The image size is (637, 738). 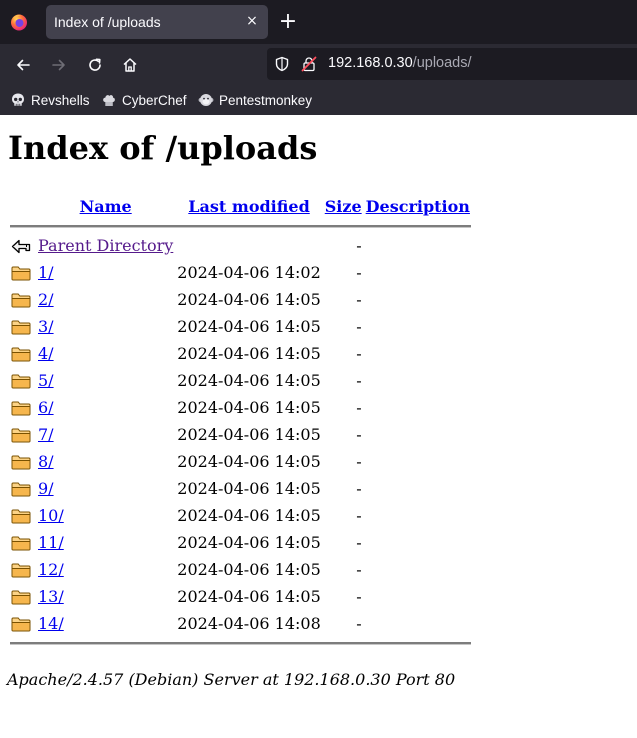 I want to click on bookmark-revshells: Revshells, so click(x=50, y=100).